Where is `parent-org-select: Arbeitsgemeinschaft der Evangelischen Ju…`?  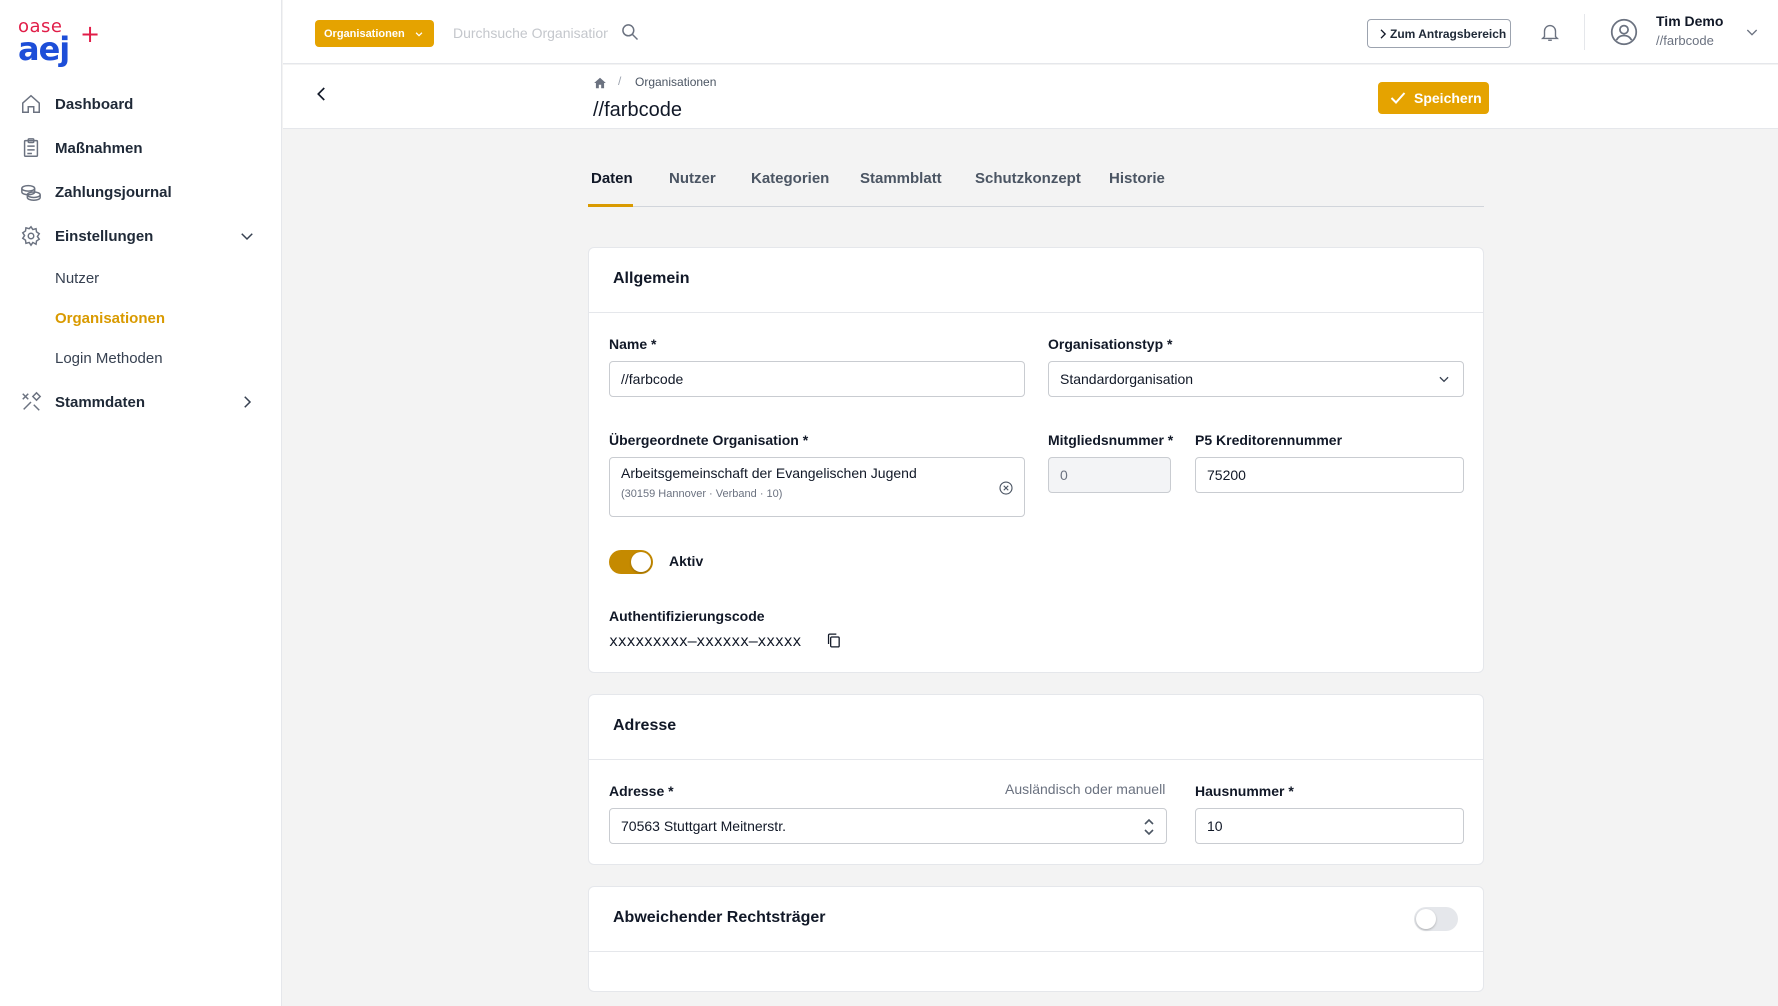
parent-org-select: Arbeitsgemeinschaft der Evangelischen Ju… is located at coordinates (817, 487).